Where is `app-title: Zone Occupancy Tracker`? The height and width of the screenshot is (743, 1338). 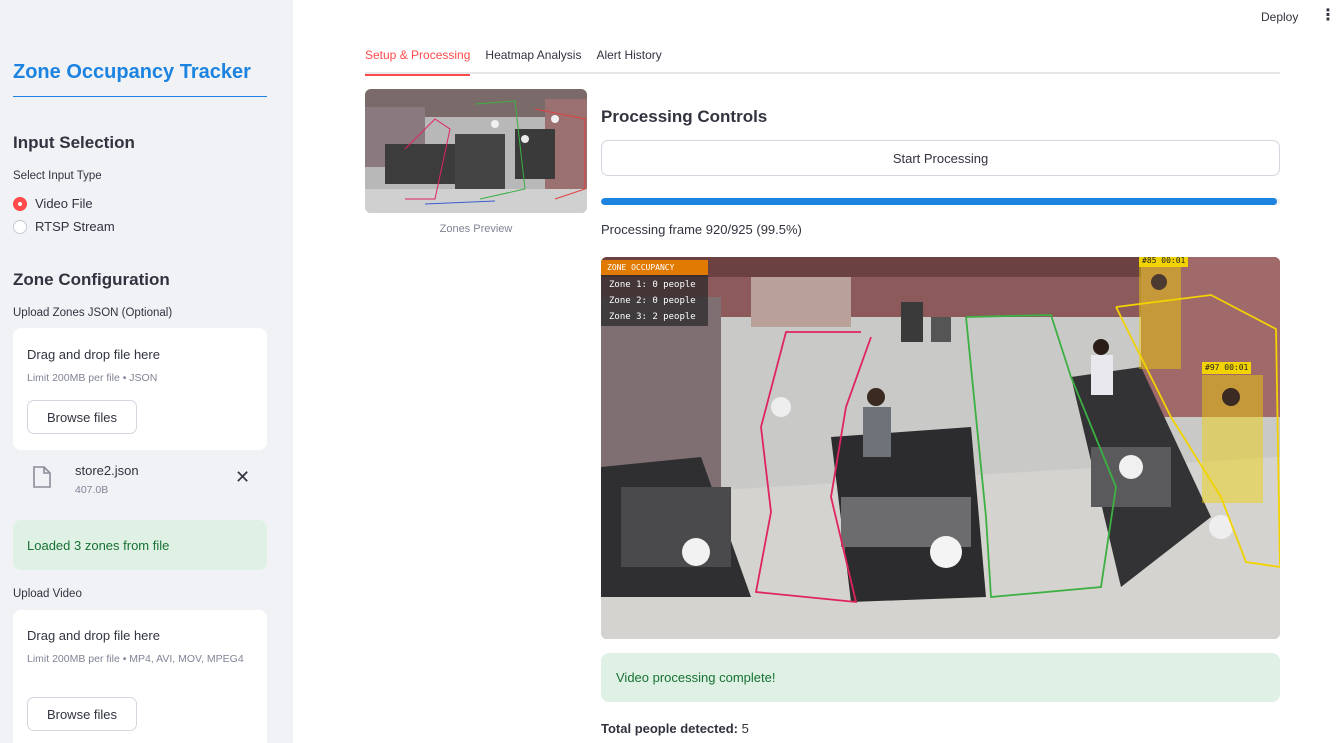
app-title: Zone Occupancy Tracker is located at coordinates (132, 72).